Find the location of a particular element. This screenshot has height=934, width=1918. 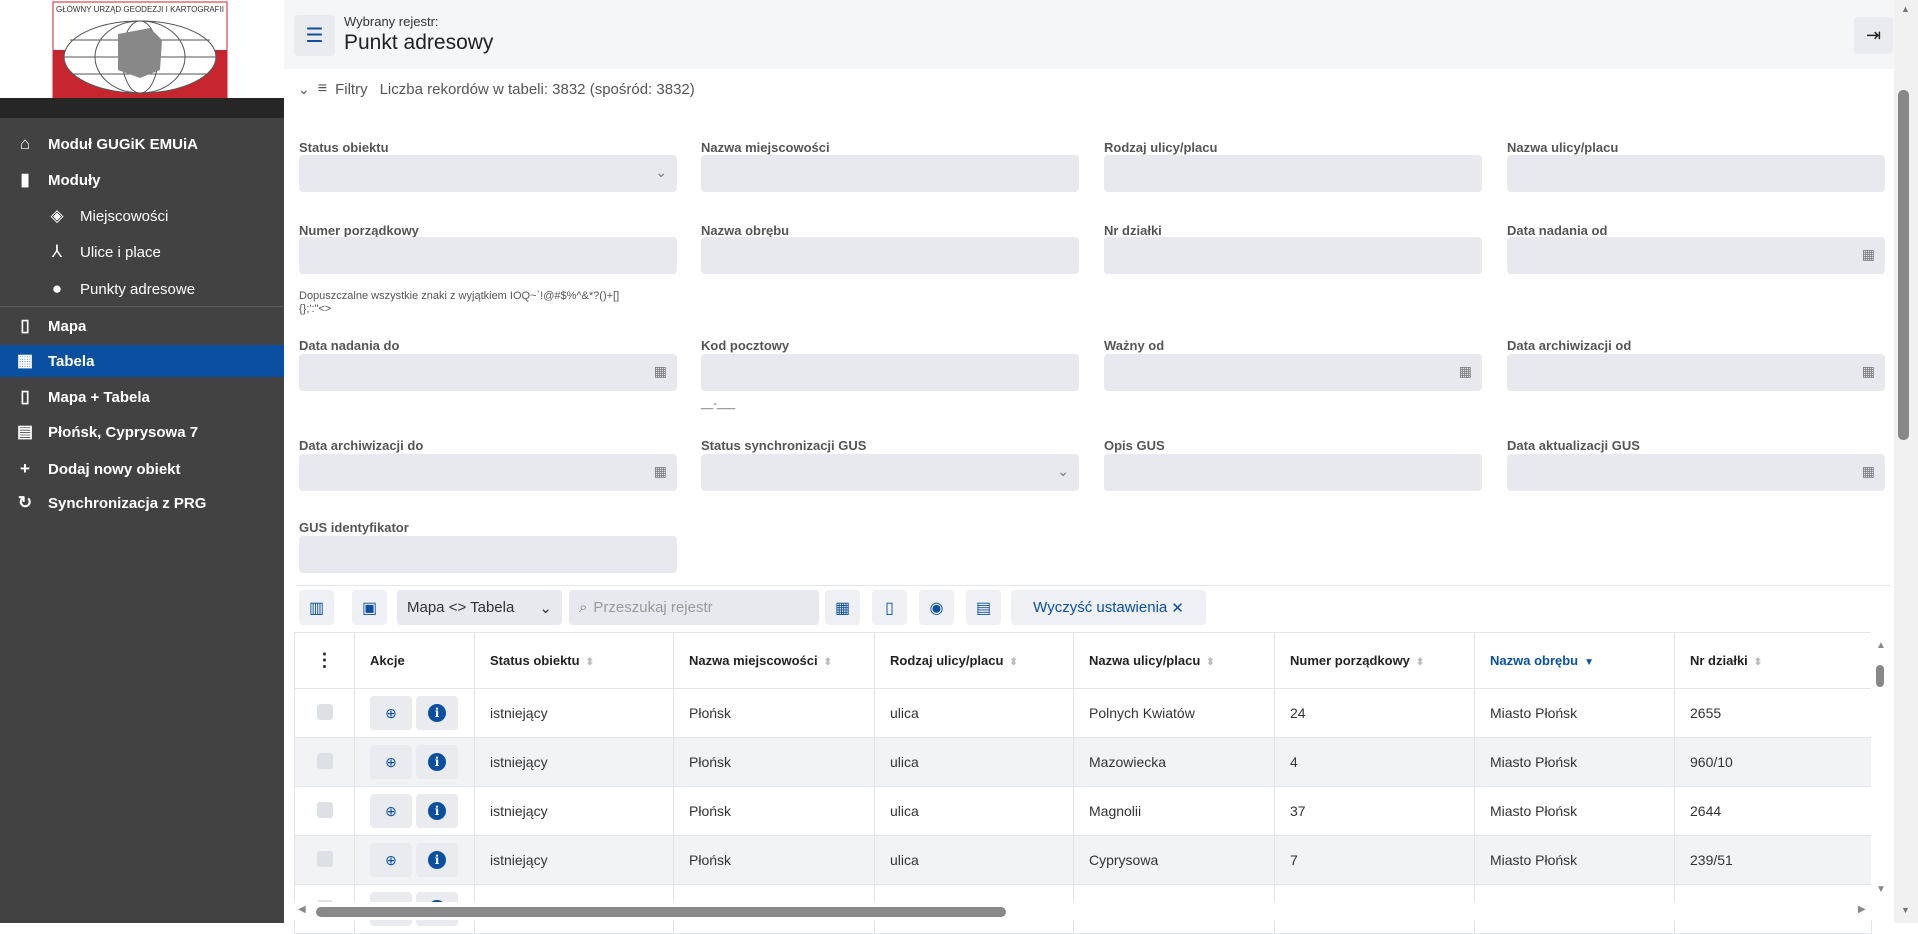

filter-6-input is located at coordinates (1293, 255).